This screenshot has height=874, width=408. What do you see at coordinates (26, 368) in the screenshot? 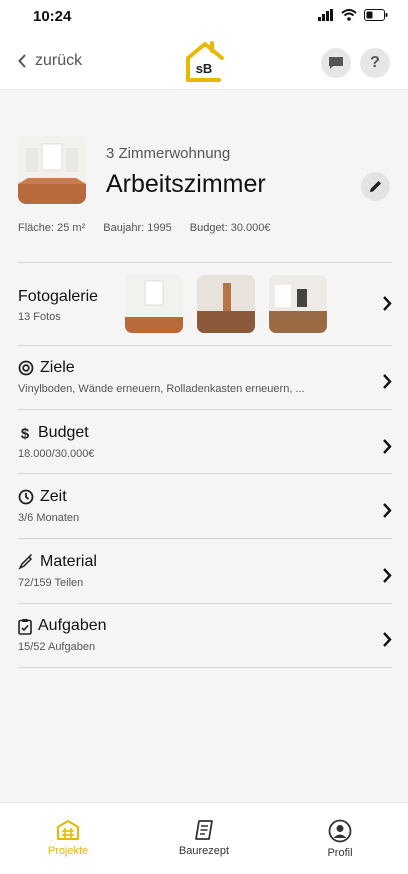
I see `target-icon` at bounding box center [26, 368].